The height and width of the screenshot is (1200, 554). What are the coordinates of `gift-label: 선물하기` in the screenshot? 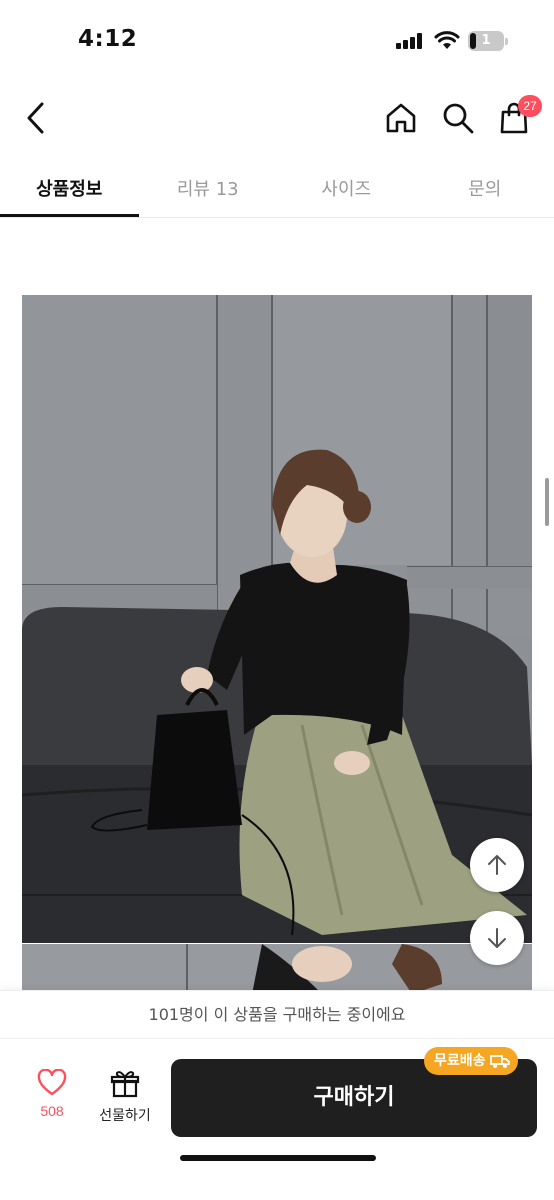 It's located at (125, 1116).